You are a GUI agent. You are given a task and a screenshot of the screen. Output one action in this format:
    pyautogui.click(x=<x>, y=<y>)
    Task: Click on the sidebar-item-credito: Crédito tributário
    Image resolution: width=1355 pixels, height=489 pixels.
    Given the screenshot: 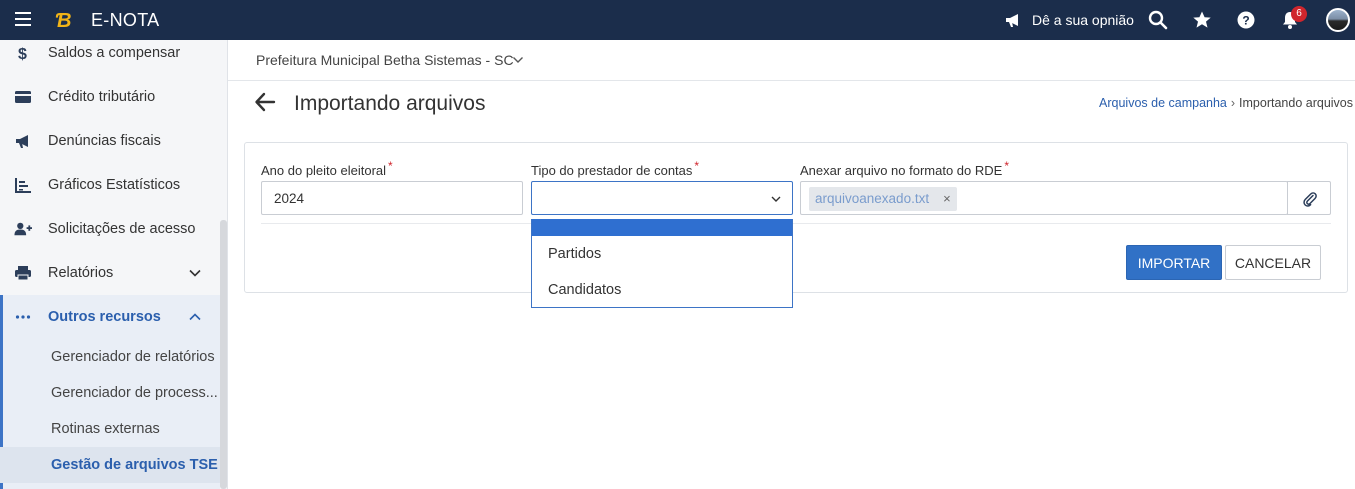 What is the action you would take?
    pyautogui.click(x=110, y=97)
    